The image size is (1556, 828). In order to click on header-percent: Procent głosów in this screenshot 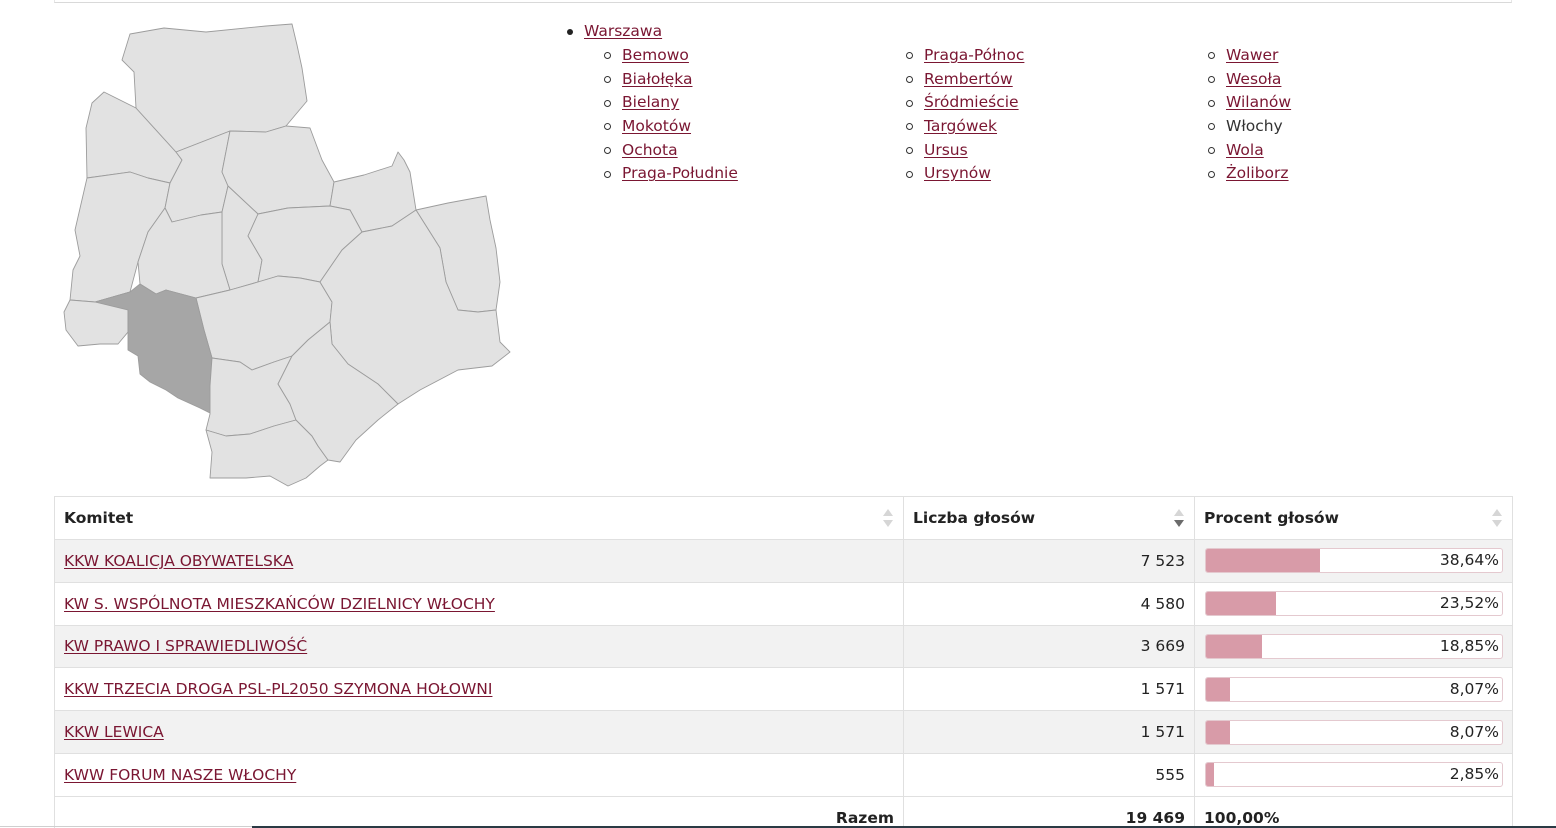, I will do `click(1353, 518)`.